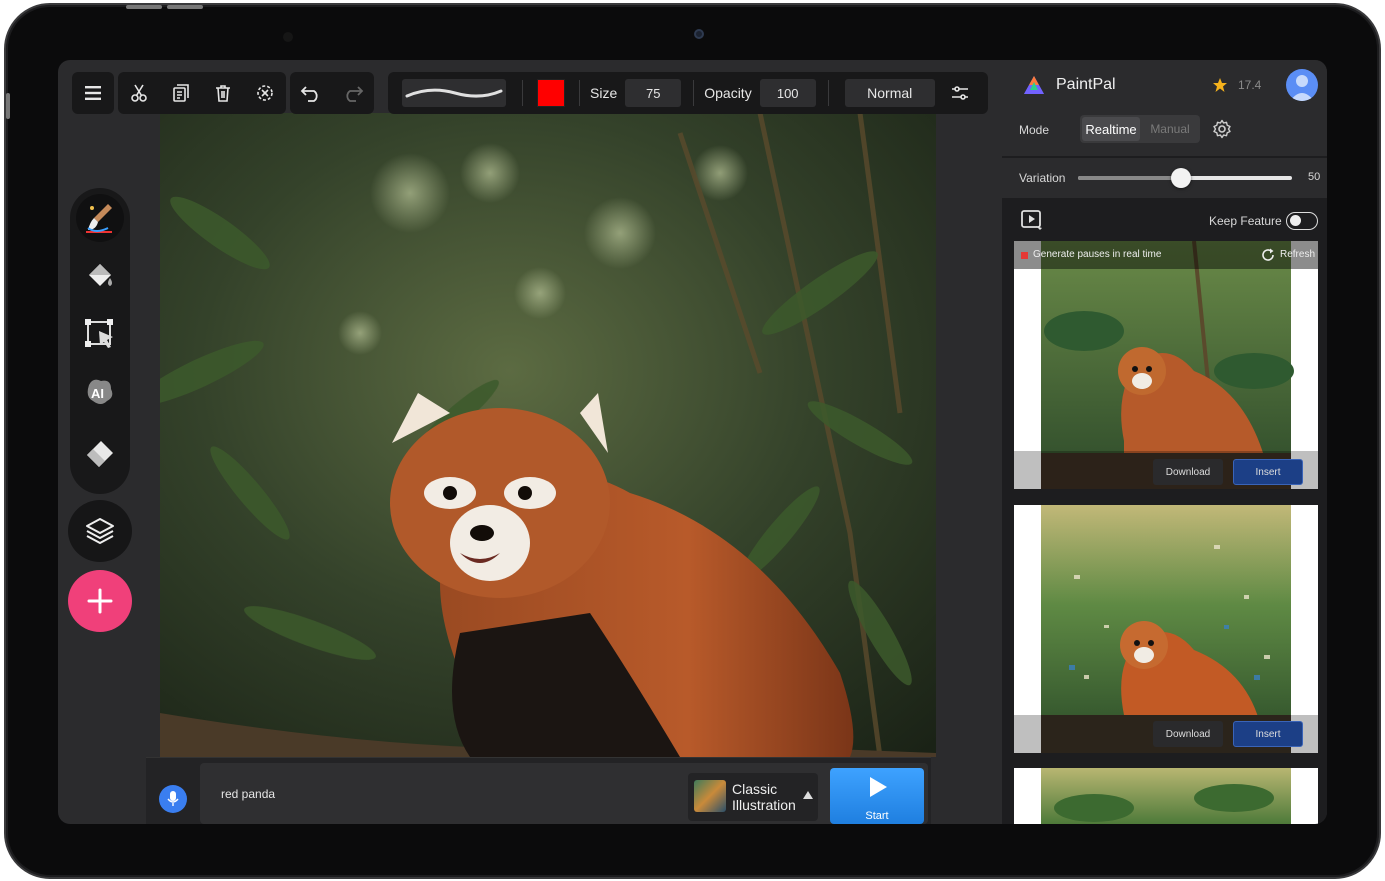 This screenshot has height=881, width=1385. I want to click on status-overlay: Generate pauses in real time Refresh, so click(1166, 255).